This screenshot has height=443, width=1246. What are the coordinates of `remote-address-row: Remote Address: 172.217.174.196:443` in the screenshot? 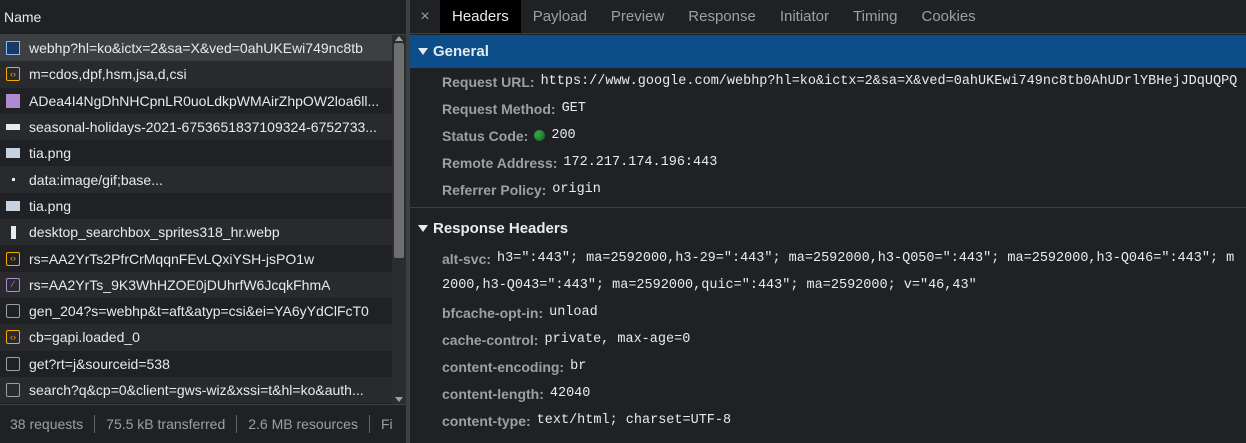 It's located at (828, 162).